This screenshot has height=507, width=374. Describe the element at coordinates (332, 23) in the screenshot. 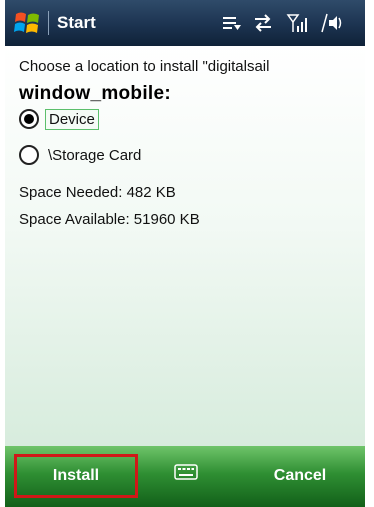

I see `volume-icon` at that location.